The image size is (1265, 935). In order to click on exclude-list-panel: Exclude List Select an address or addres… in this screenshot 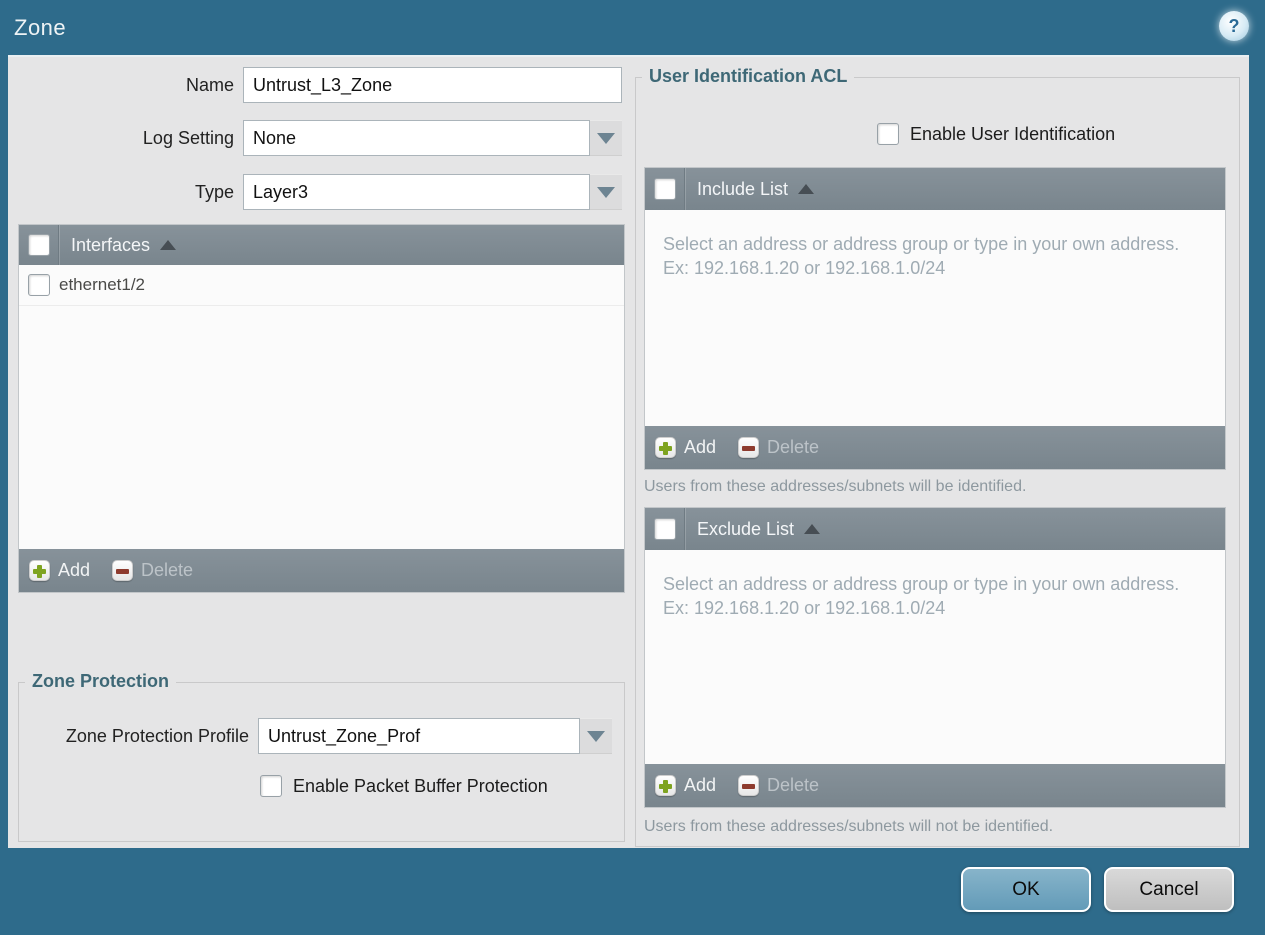, I will do `click(935, 657)`.